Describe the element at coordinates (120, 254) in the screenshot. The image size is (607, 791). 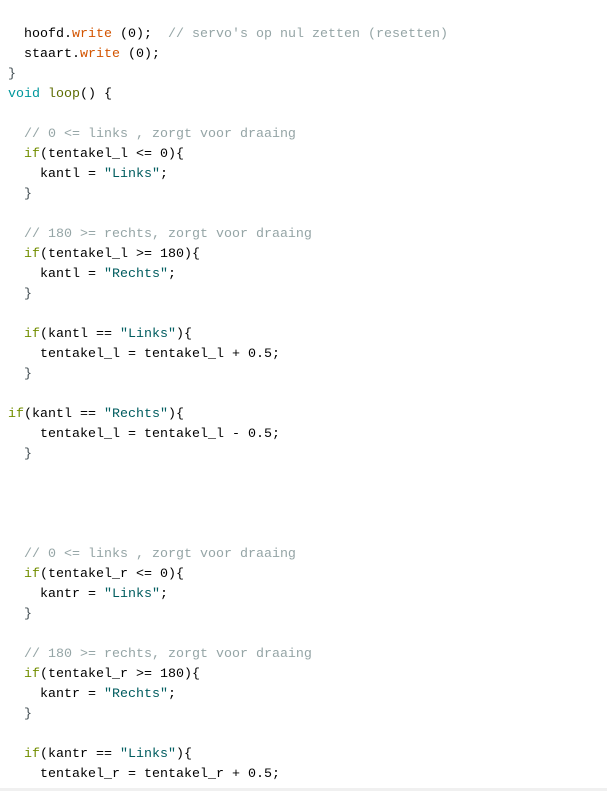
I see `code-token-plain: (tentakel_l >= 180){` at that location.